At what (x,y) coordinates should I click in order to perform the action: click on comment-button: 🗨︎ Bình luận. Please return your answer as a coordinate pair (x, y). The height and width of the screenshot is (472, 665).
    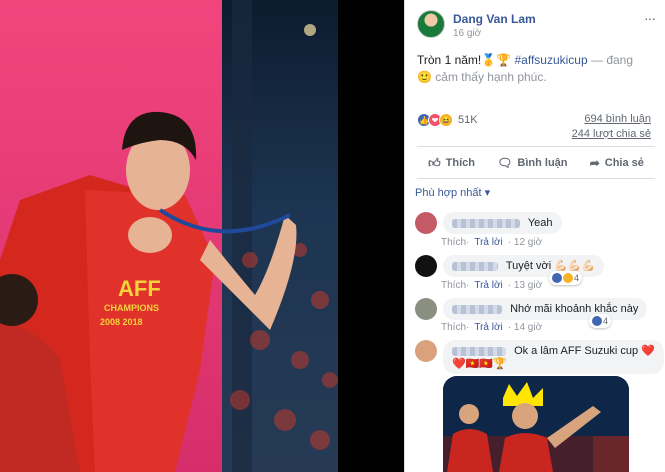
    Looking at the image, I should click on (532, 163).